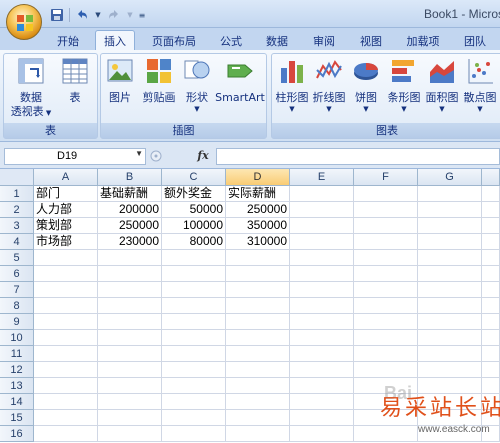  Describe the element at coordinates (480, 84) in the screenshot. I see `scatter-chart-button: 散点图 ▼` at that location.